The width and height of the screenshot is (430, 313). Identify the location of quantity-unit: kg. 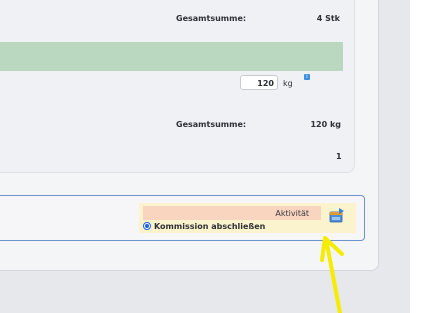
(288, 83).